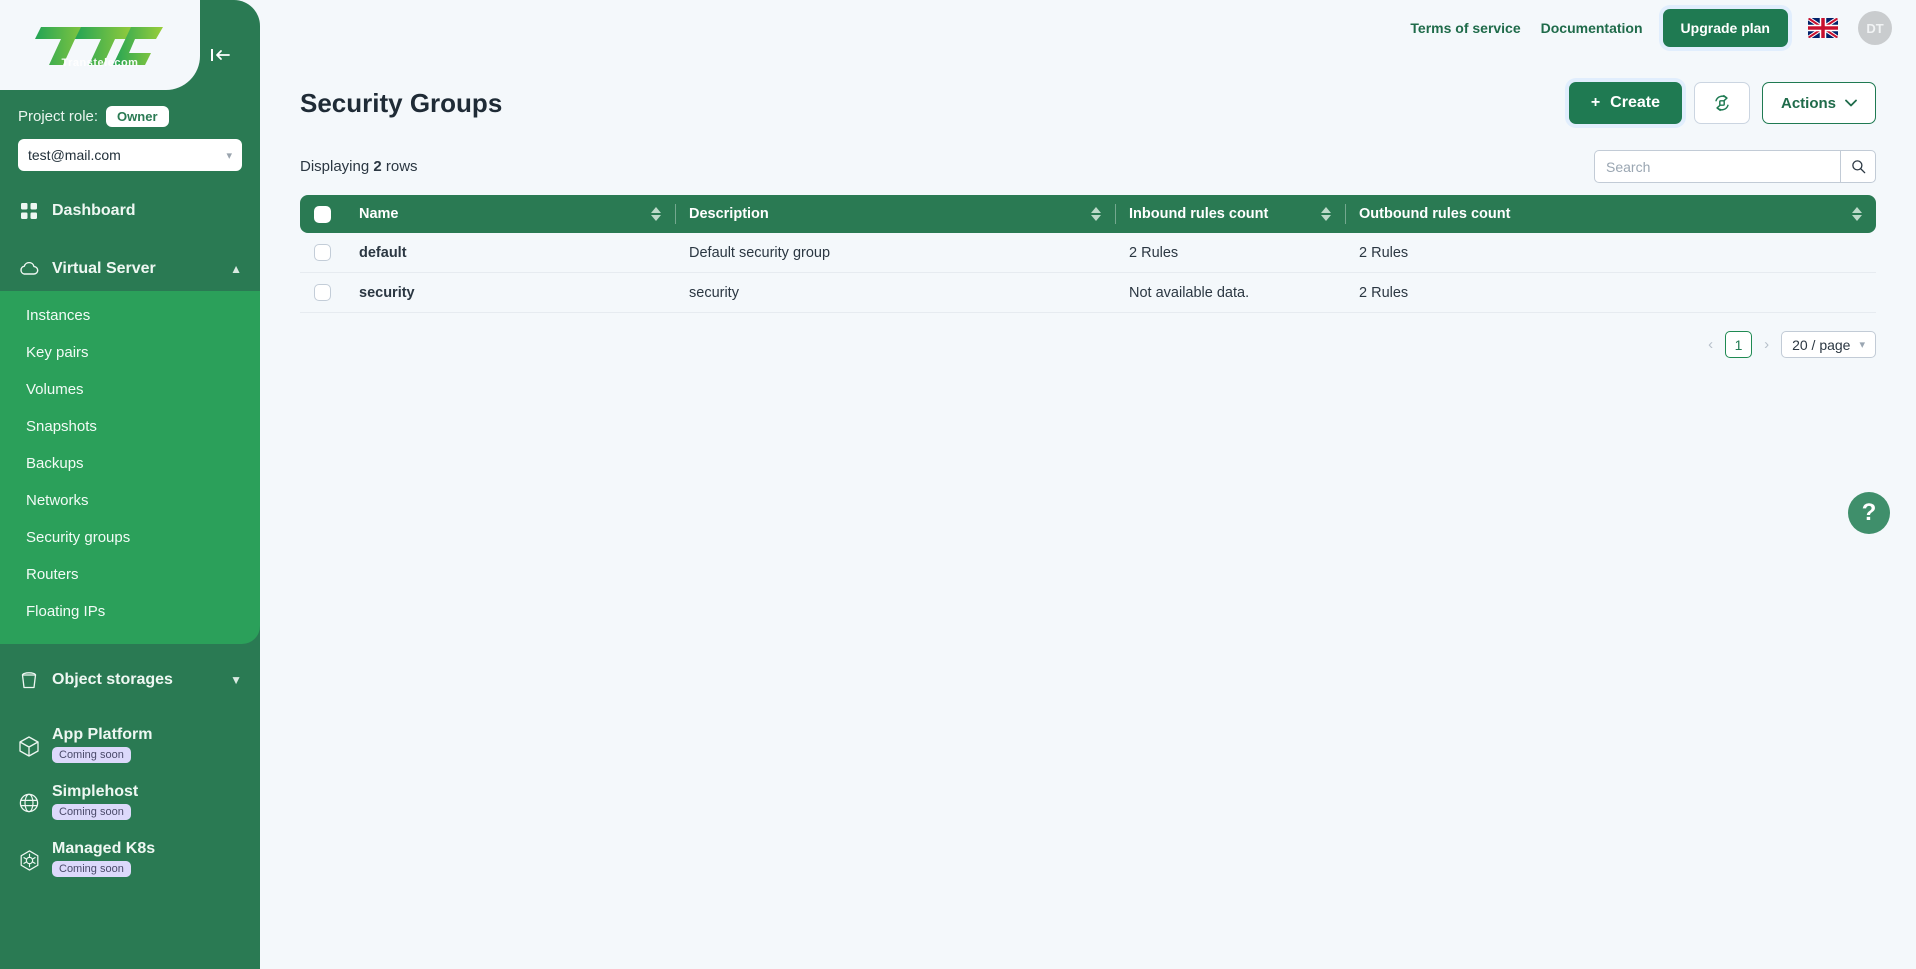 This screenshot has height=969, width=1916. I want to click on sidebar-item-app-platform: App Platform Coming soon, so click(130, 744).